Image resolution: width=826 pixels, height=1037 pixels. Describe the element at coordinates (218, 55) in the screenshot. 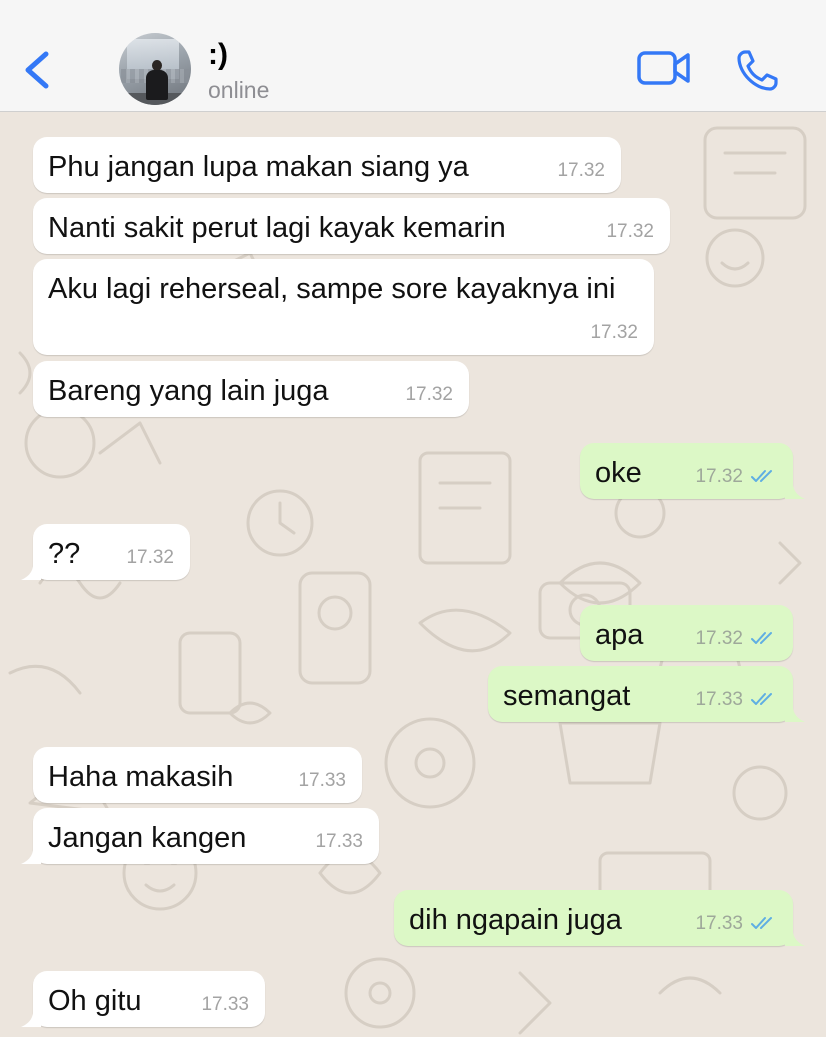

I see `contact-name: :)` at that location.